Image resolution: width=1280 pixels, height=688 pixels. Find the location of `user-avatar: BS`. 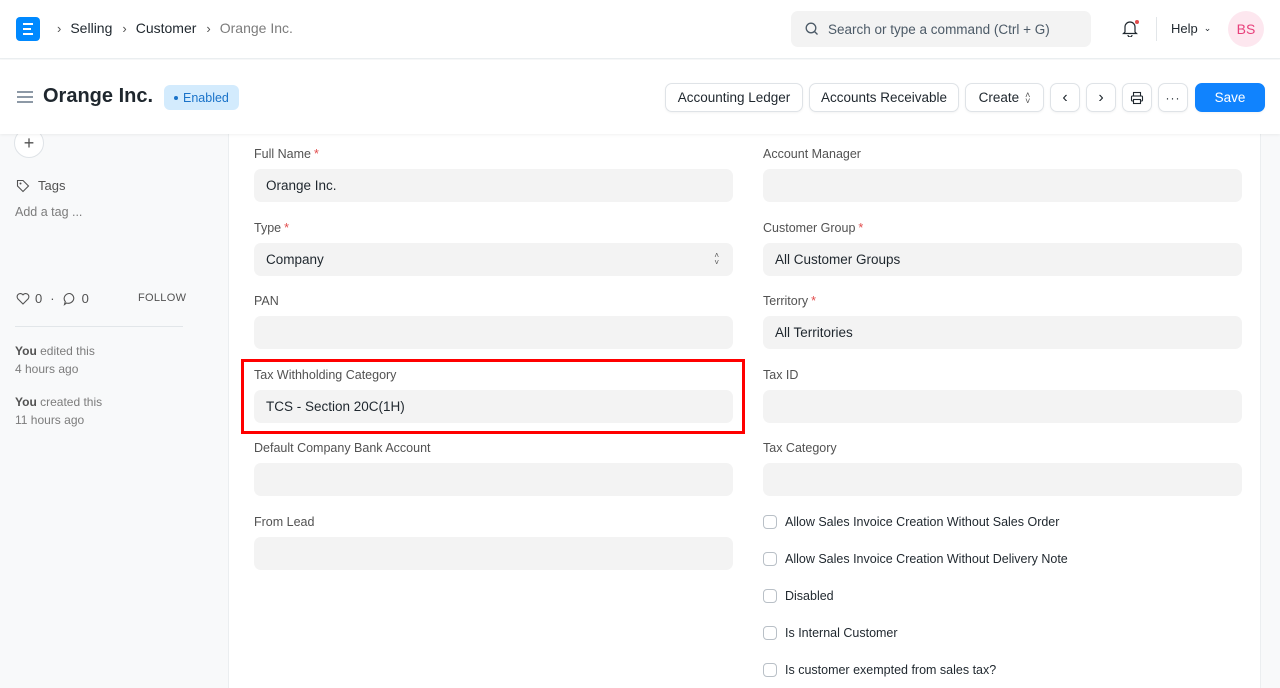

user-avatar: BS is located at coordinates (1246, 29).